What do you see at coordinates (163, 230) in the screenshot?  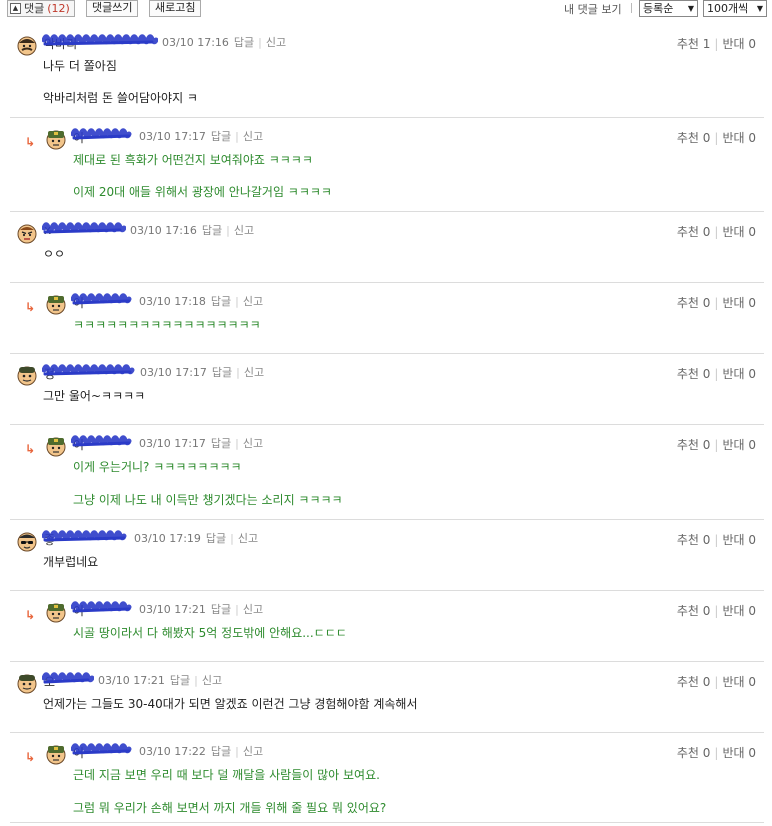 I see `comment-time: 03/10 17:16` at bounding box center [163, 230].